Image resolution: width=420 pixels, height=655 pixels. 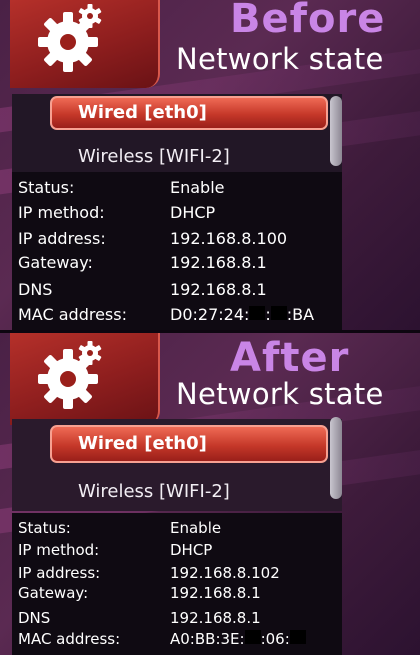 I want to click on ip-address-value: 192.168.8.100, so click(x=229, y=238).